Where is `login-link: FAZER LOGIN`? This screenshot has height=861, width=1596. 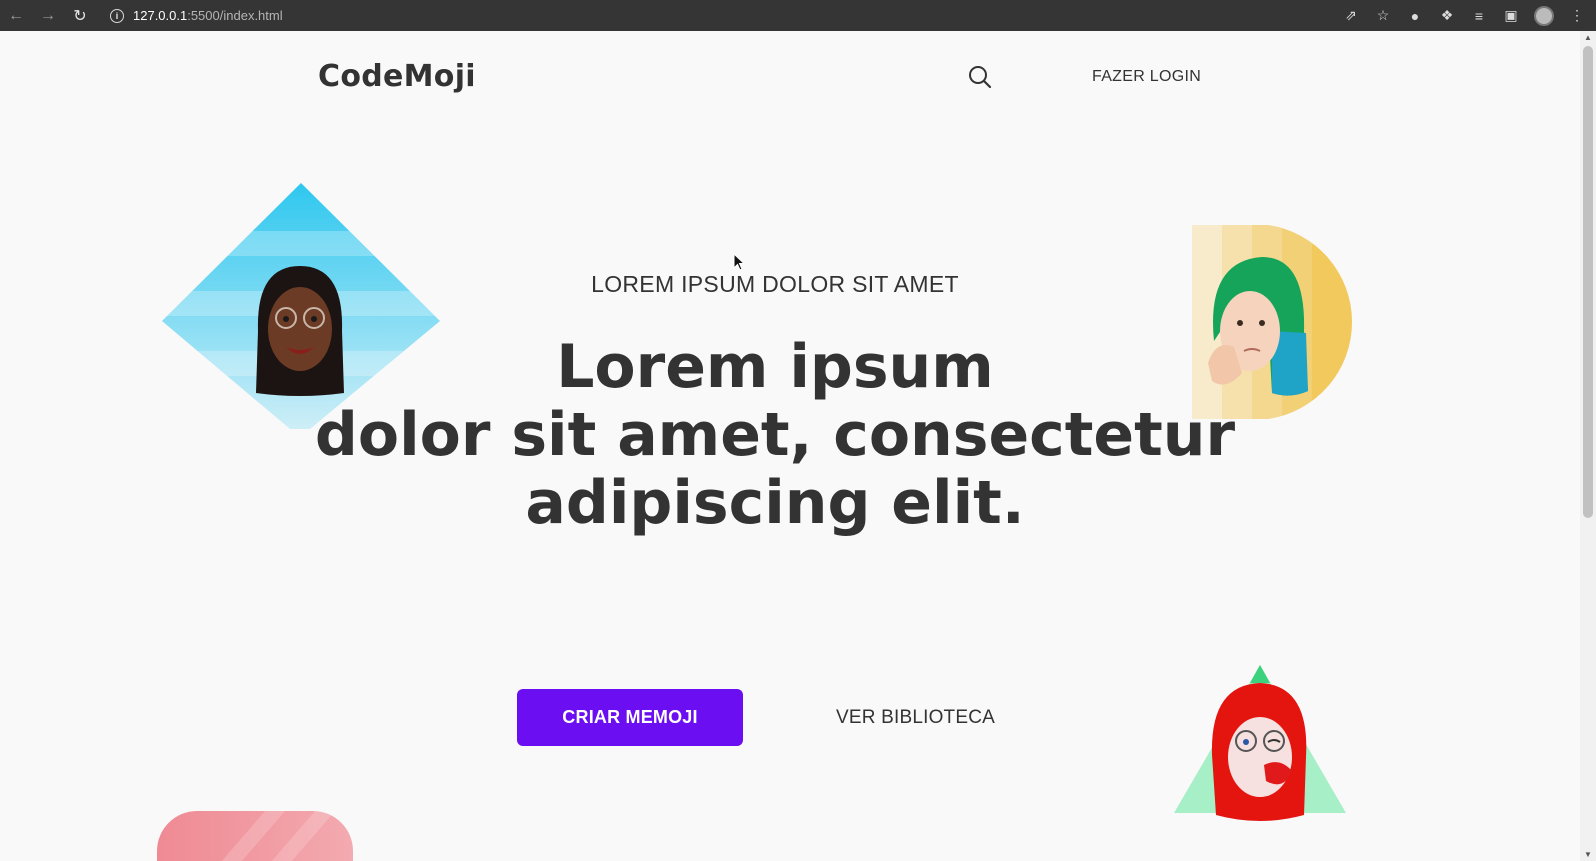
login-link: FAZER LOGIN is located at coordinates (1146, 77).